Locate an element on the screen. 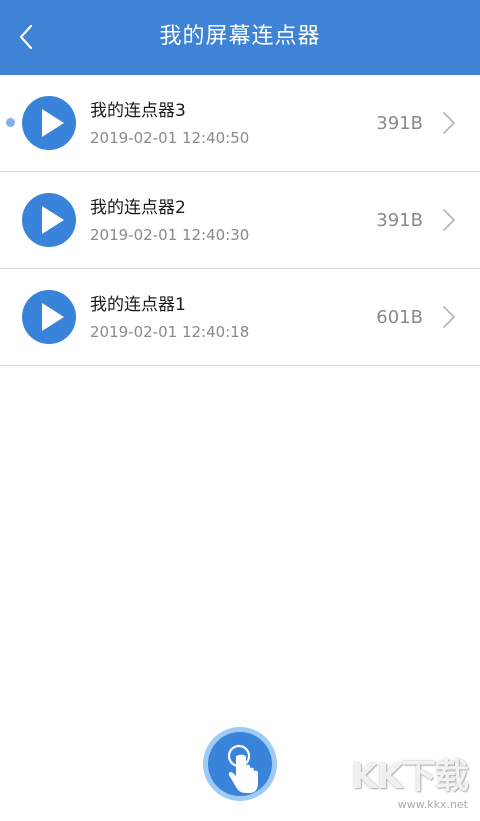  item-timestamp: 2019-02-01 12:40:30 is located at coordinates (170, 235).